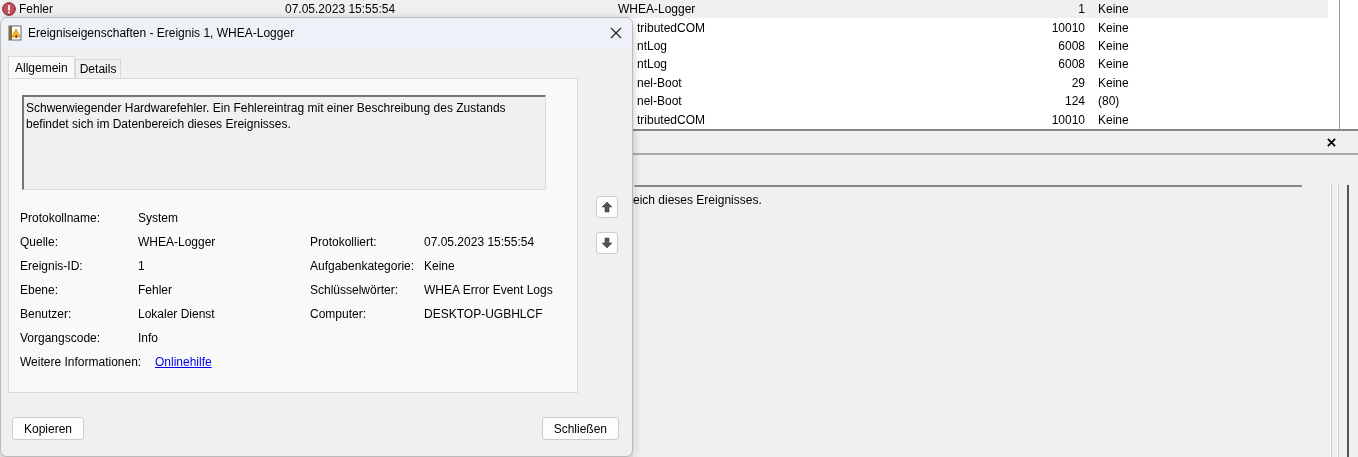 The image size is (1358, 457). Describe the element at coordinates (158, 218) in the screenshot. I see `field-value: System` at that location.